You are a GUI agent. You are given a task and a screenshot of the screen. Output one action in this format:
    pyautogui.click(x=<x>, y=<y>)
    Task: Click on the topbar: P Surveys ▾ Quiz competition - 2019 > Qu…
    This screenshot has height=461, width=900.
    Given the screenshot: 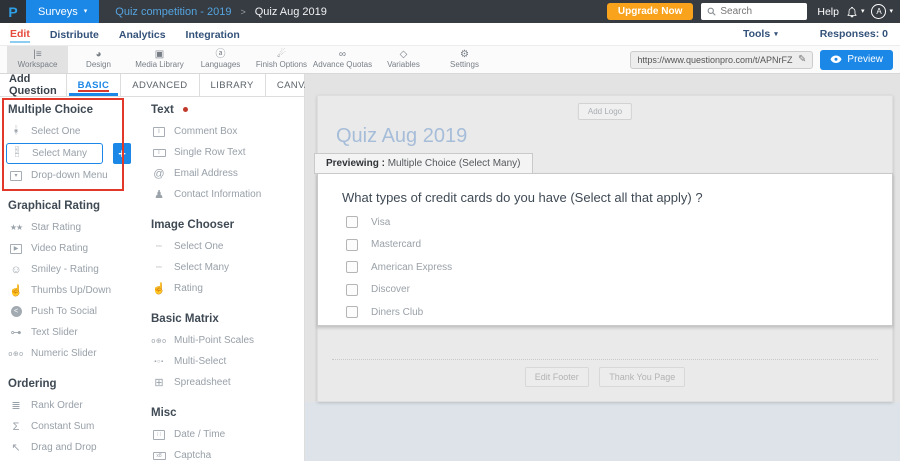 What is the action you would take?
    pyautogui.click(x=450, y=11)
    